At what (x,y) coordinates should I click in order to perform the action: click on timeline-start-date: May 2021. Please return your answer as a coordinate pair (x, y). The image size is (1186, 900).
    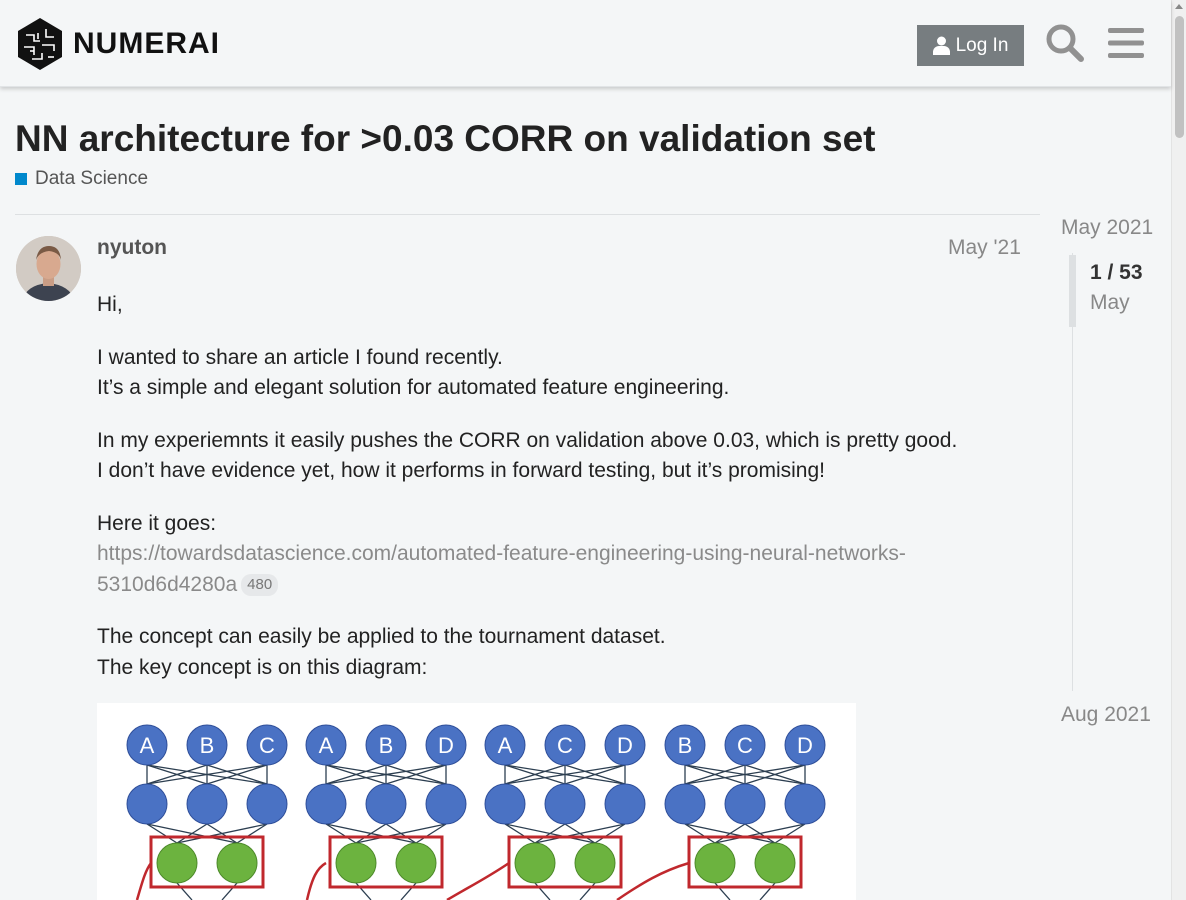
    Looking at the image, I should click on (1107, 228).